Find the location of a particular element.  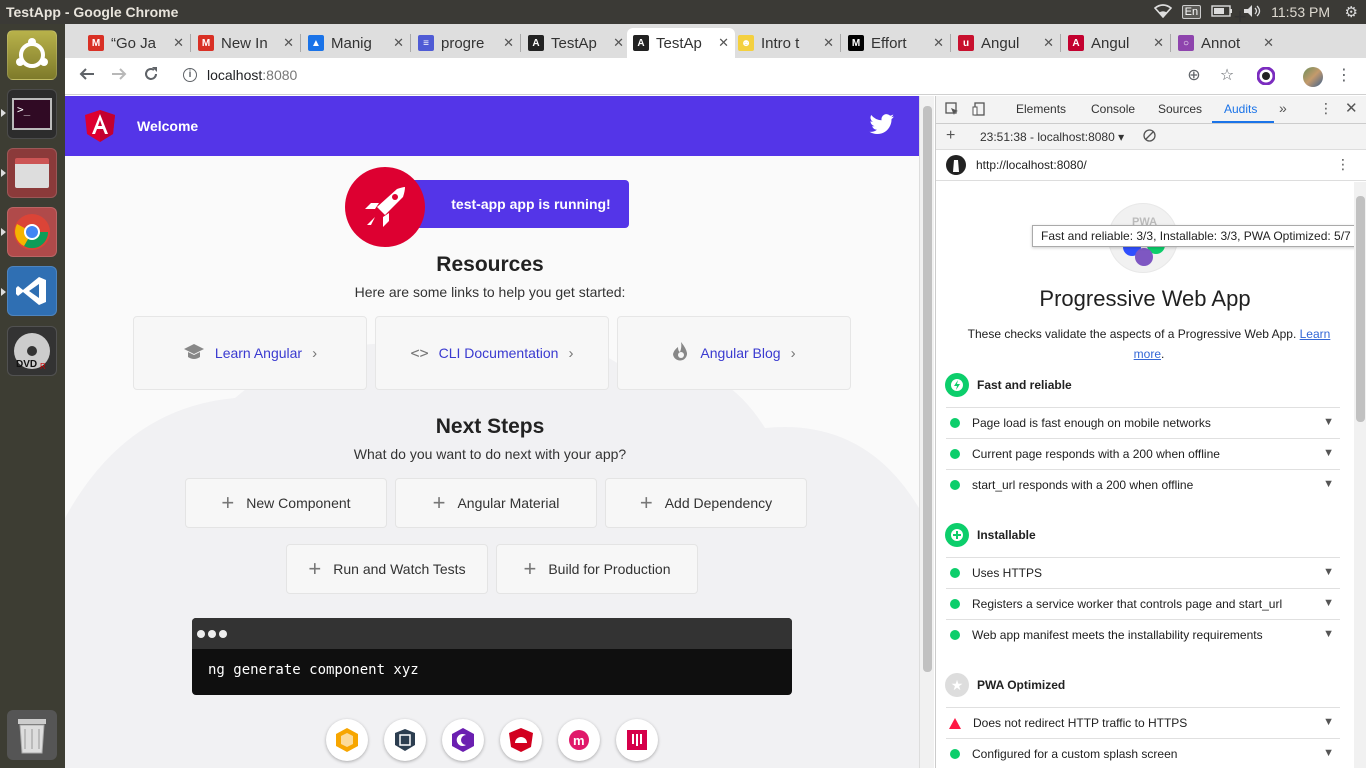

close-icon: ✕ is located at coordinates (1351, 108).